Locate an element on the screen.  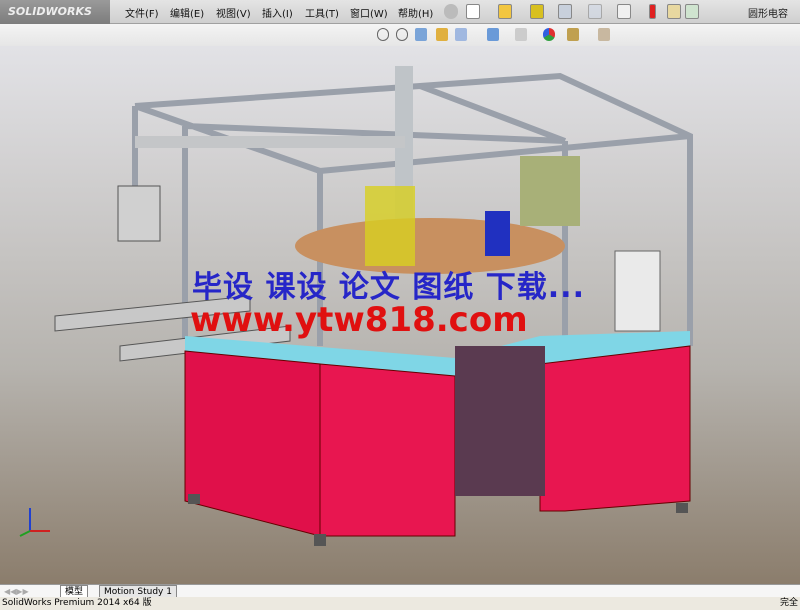
display-style-icon is located at coordinates (493, 34).